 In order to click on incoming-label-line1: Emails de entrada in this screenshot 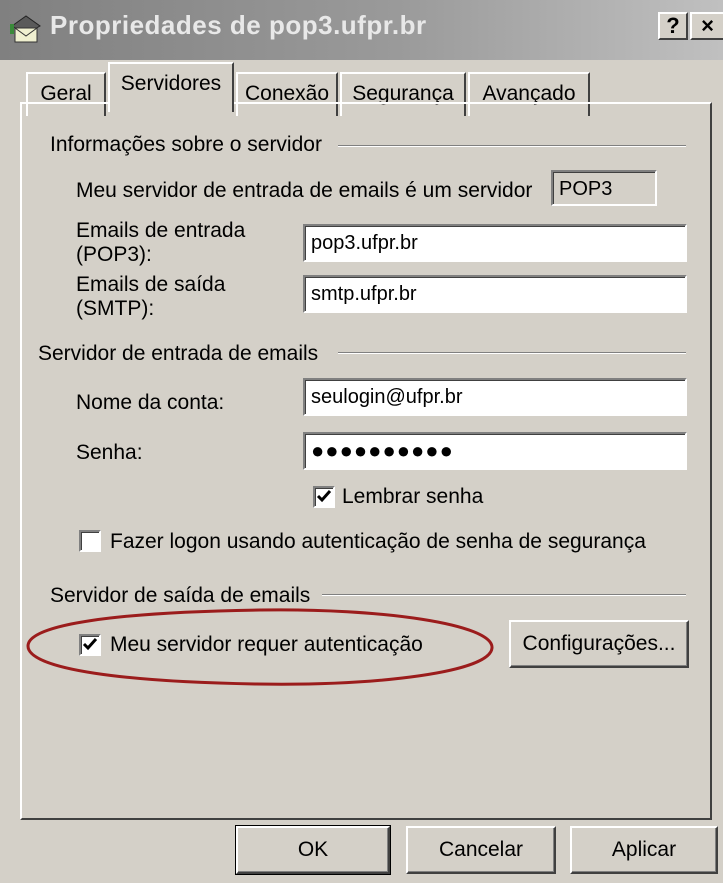, I will do `click(161, 230)`.